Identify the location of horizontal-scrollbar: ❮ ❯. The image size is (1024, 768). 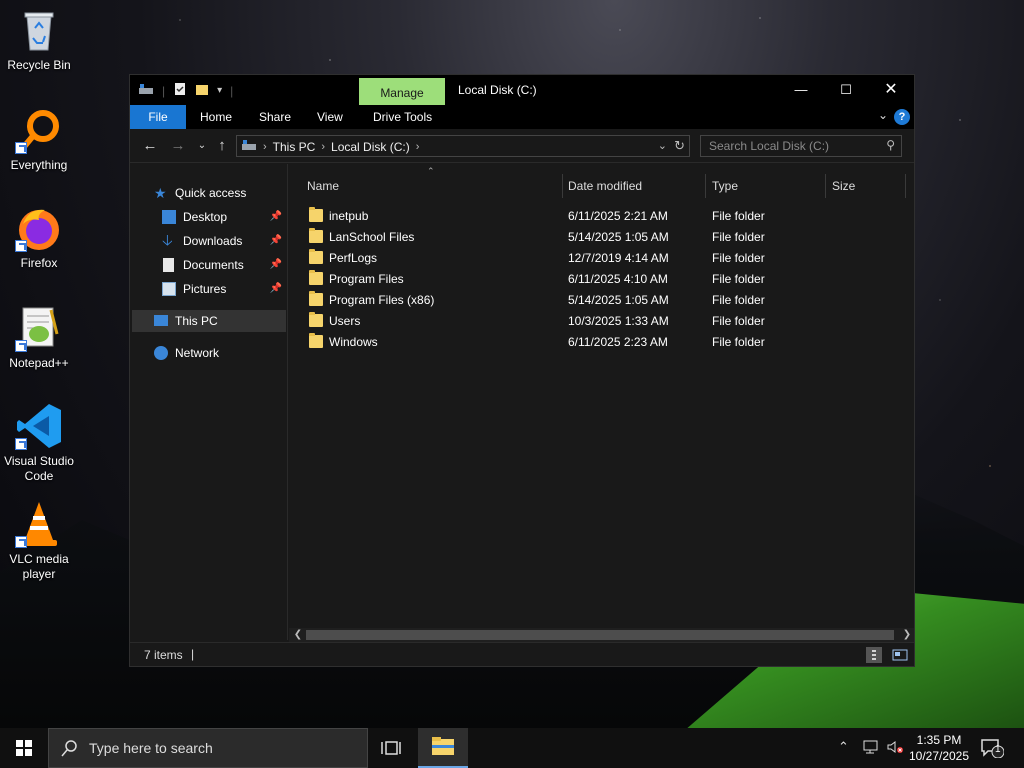
(601, 635).